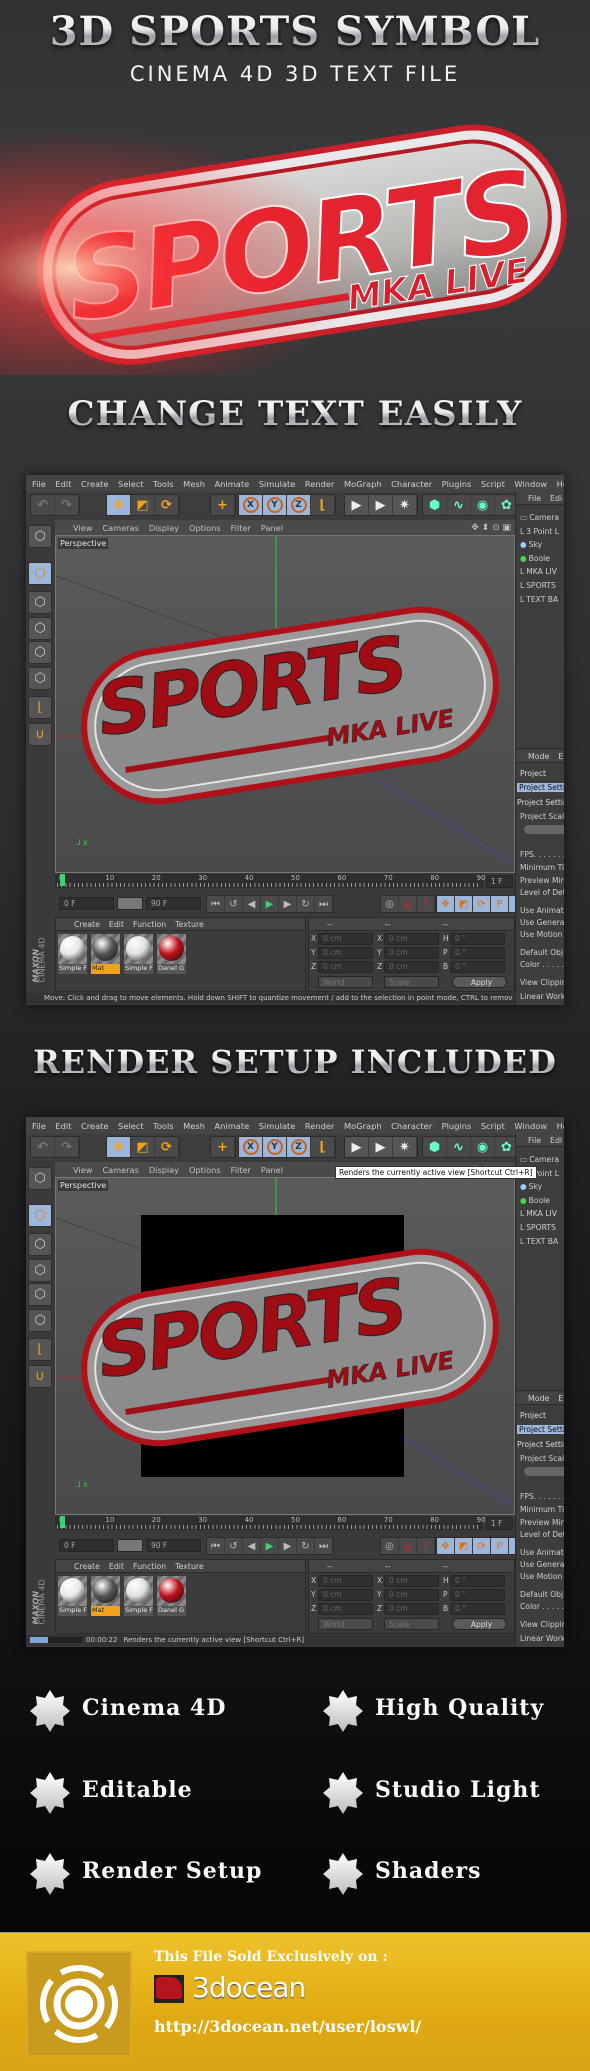  I want to click on render-view-button: ▶, so click(357, 505).